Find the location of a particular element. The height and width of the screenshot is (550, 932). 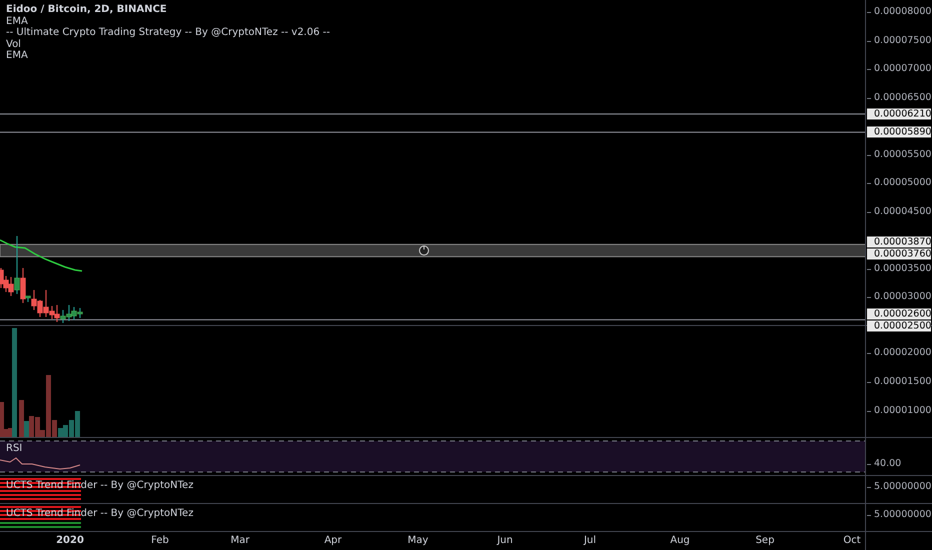

time-label: Feb is located at coordinates (160, 540).